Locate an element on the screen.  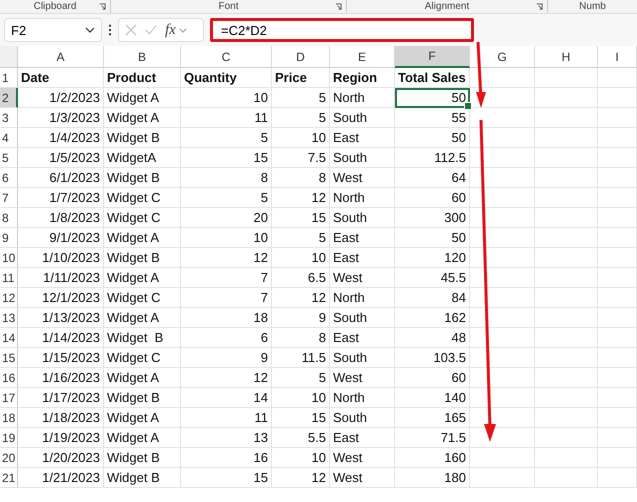
row-header: 20 is located at coordinates (9, 458).